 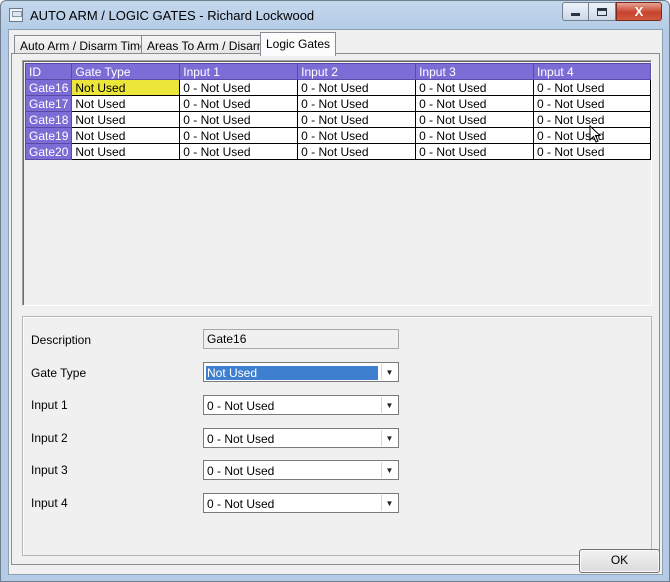 I want to click on input2-selected-value: 0 - Not Used, so click(x=241, y=439).